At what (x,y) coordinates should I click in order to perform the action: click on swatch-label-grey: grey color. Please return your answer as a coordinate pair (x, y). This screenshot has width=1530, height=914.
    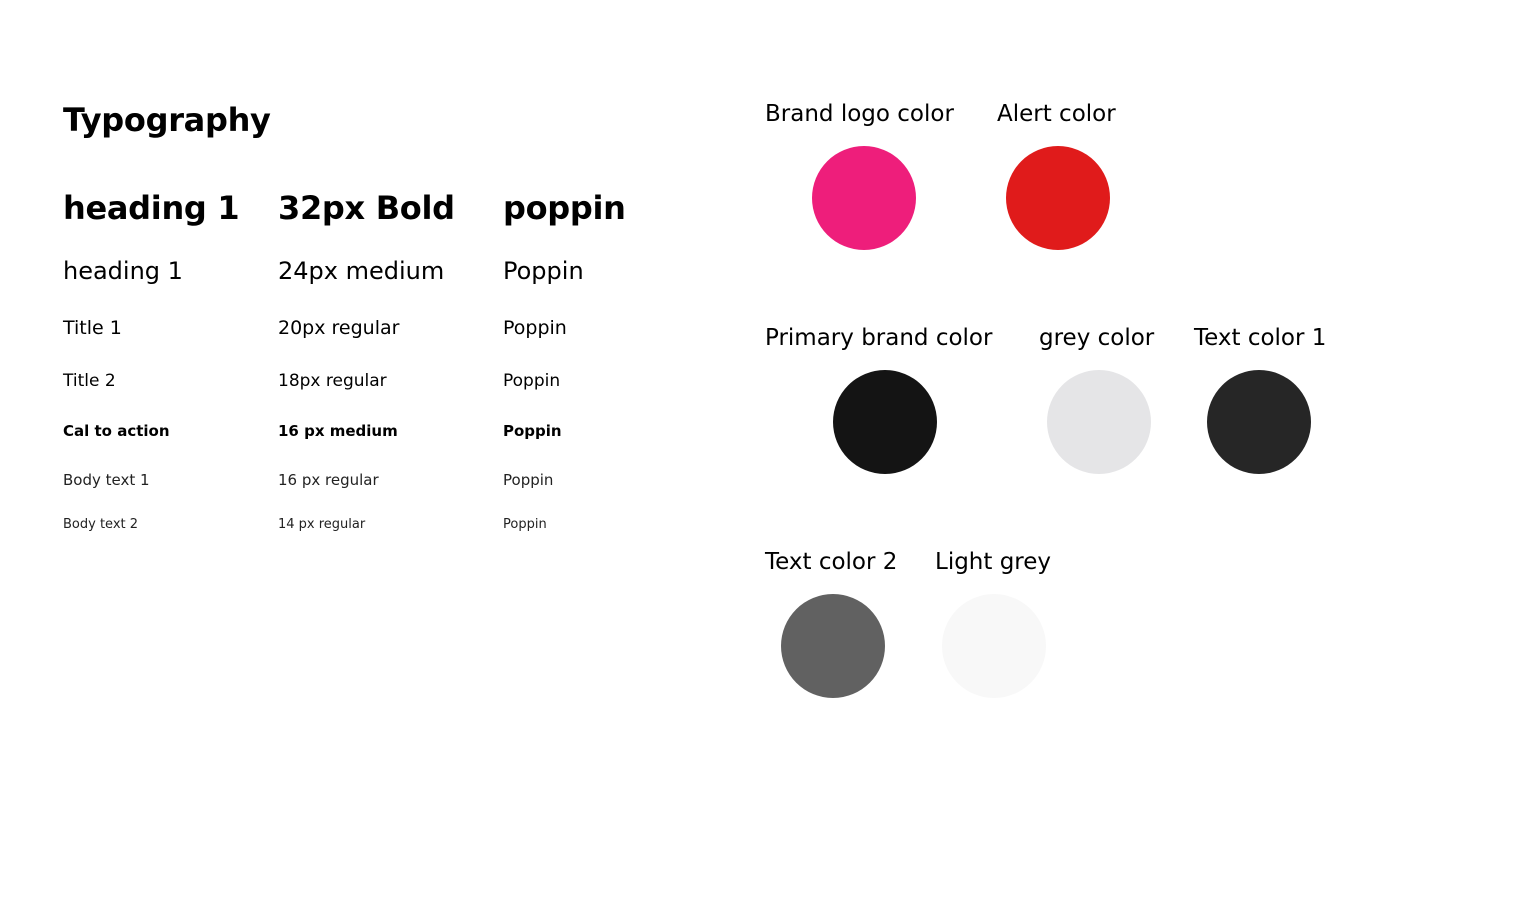
    Looking at the image, I should click on (1097, 338).